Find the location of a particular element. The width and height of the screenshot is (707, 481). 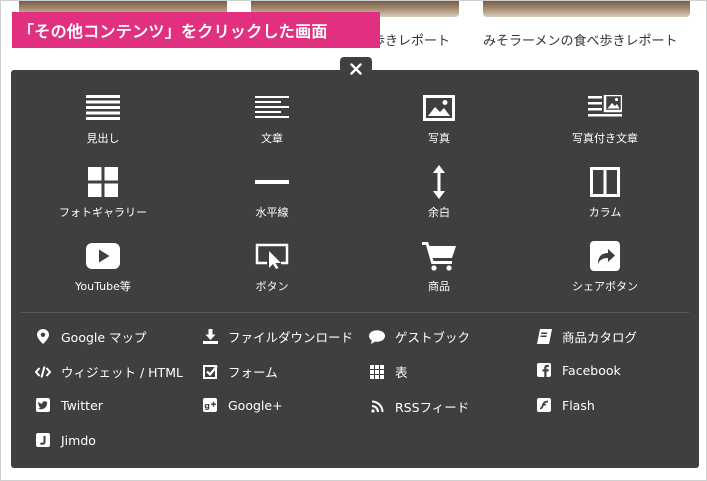

add-widget-html-button: ウィジェット / HTML is located at coordinates (109, 371).